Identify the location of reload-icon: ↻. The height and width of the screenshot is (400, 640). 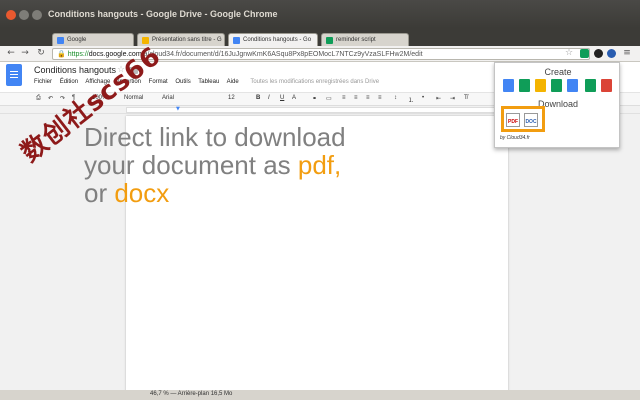
(41, 53).